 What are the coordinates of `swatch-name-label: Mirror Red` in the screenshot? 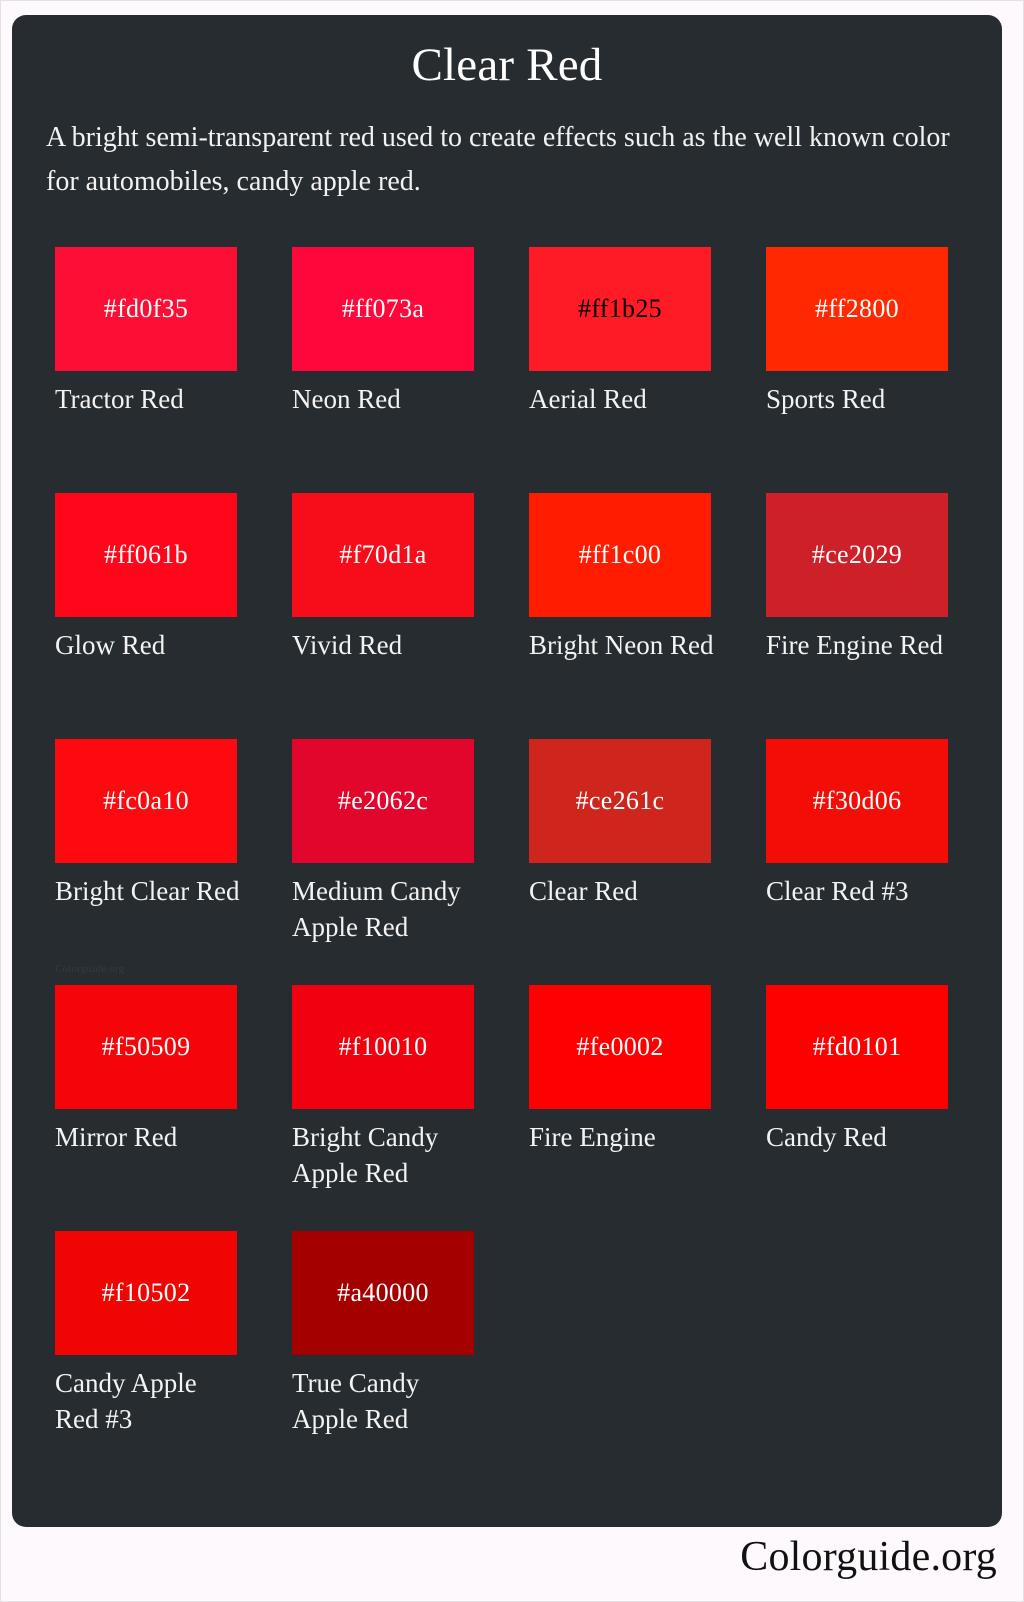 It's located at (116, 1137).